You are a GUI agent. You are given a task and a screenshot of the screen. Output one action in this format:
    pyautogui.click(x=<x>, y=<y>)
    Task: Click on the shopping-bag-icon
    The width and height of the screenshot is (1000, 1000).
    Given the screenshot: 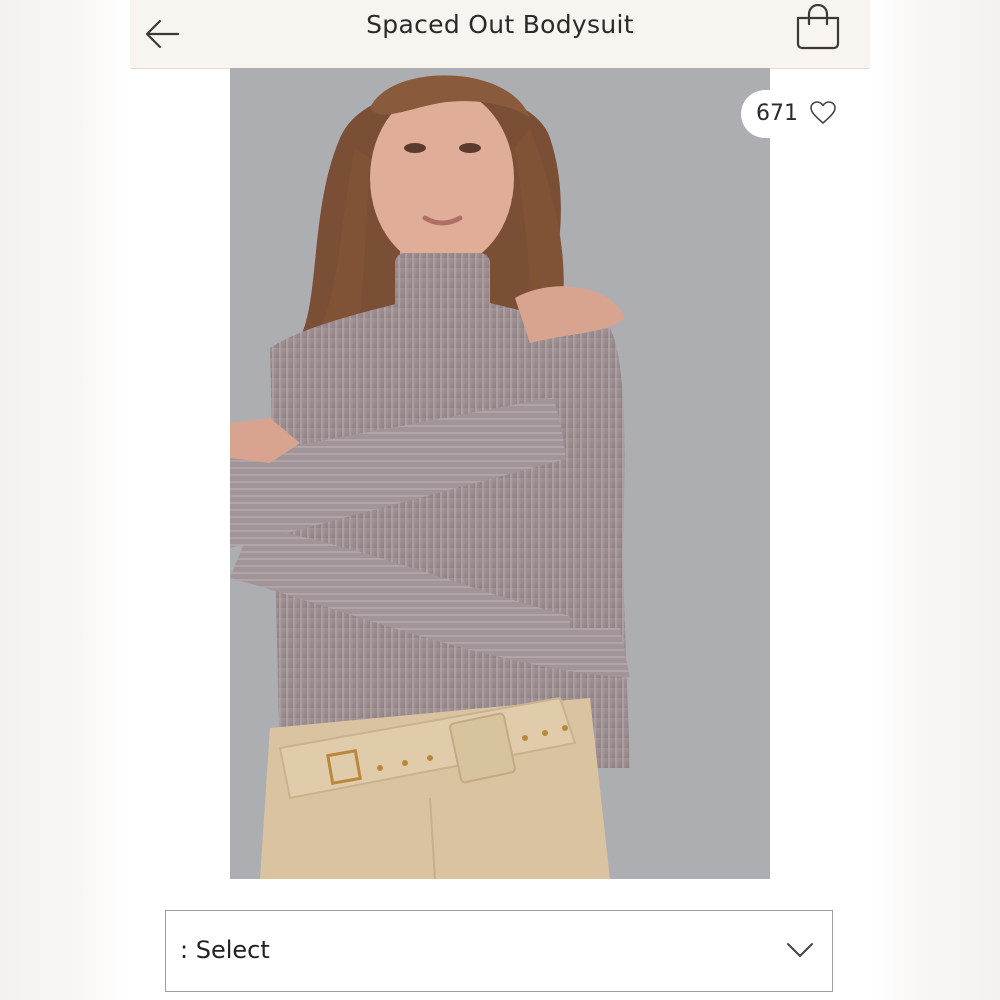 What is the action you would take?
    pyautogui.click(x=818, y=26)
    